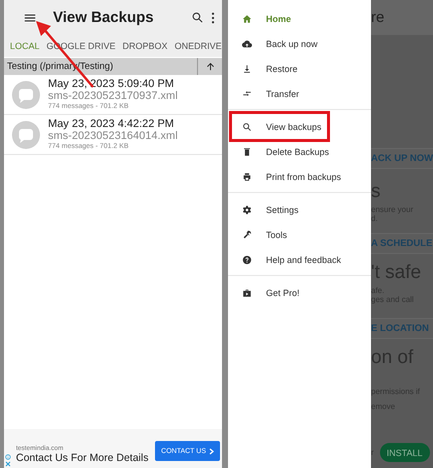 Image resolution: width=433 pixels, height=468 pixels. I want to click on drawer-item: Home, so click(299, 18).